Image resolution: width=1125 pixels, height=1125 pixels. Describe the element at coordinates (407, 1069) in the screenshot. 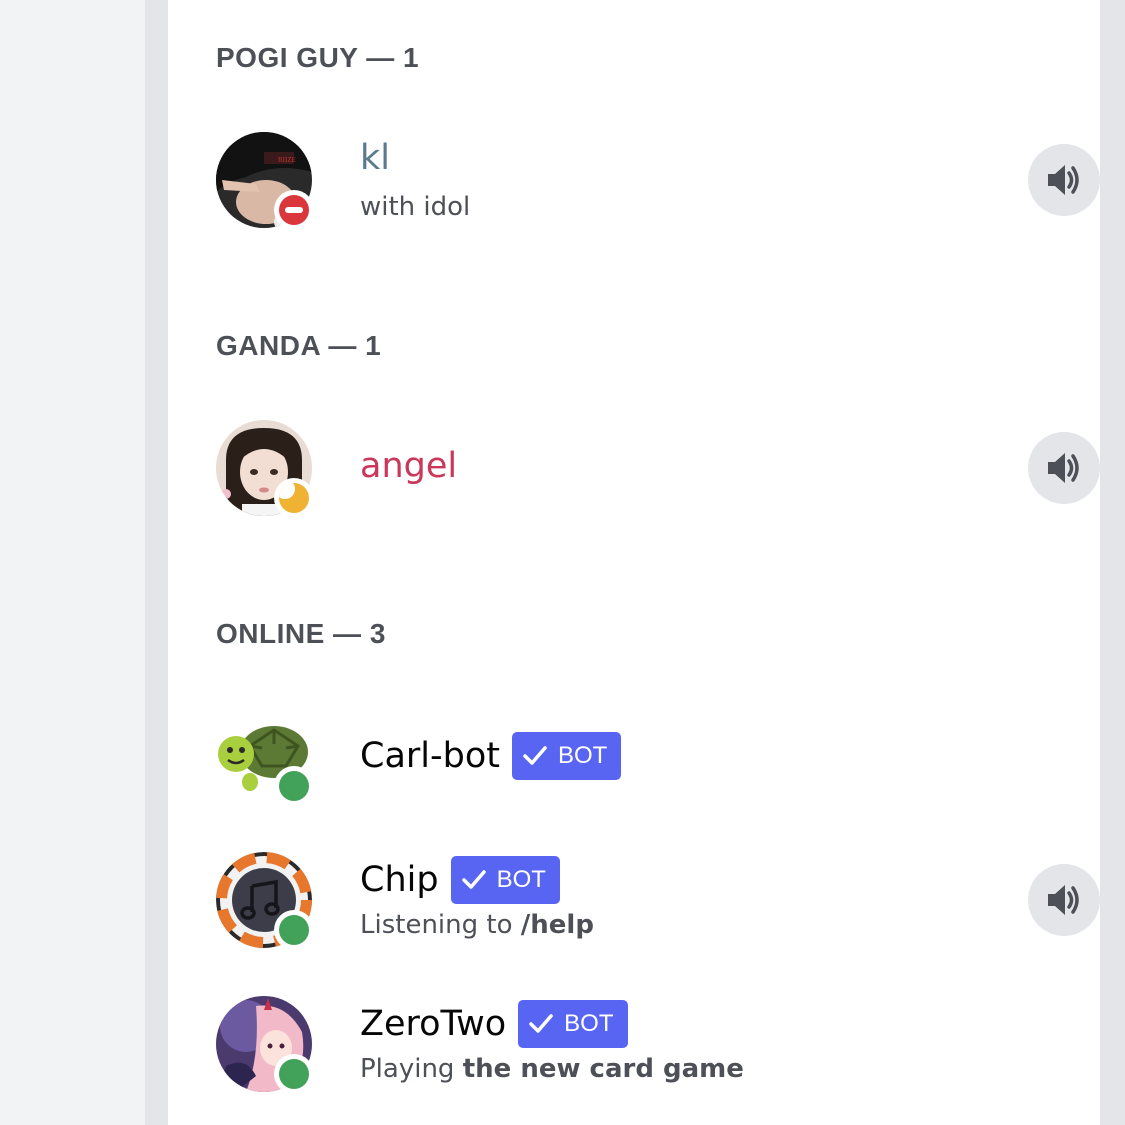

I see `activity-prefix: Playing` at that location.